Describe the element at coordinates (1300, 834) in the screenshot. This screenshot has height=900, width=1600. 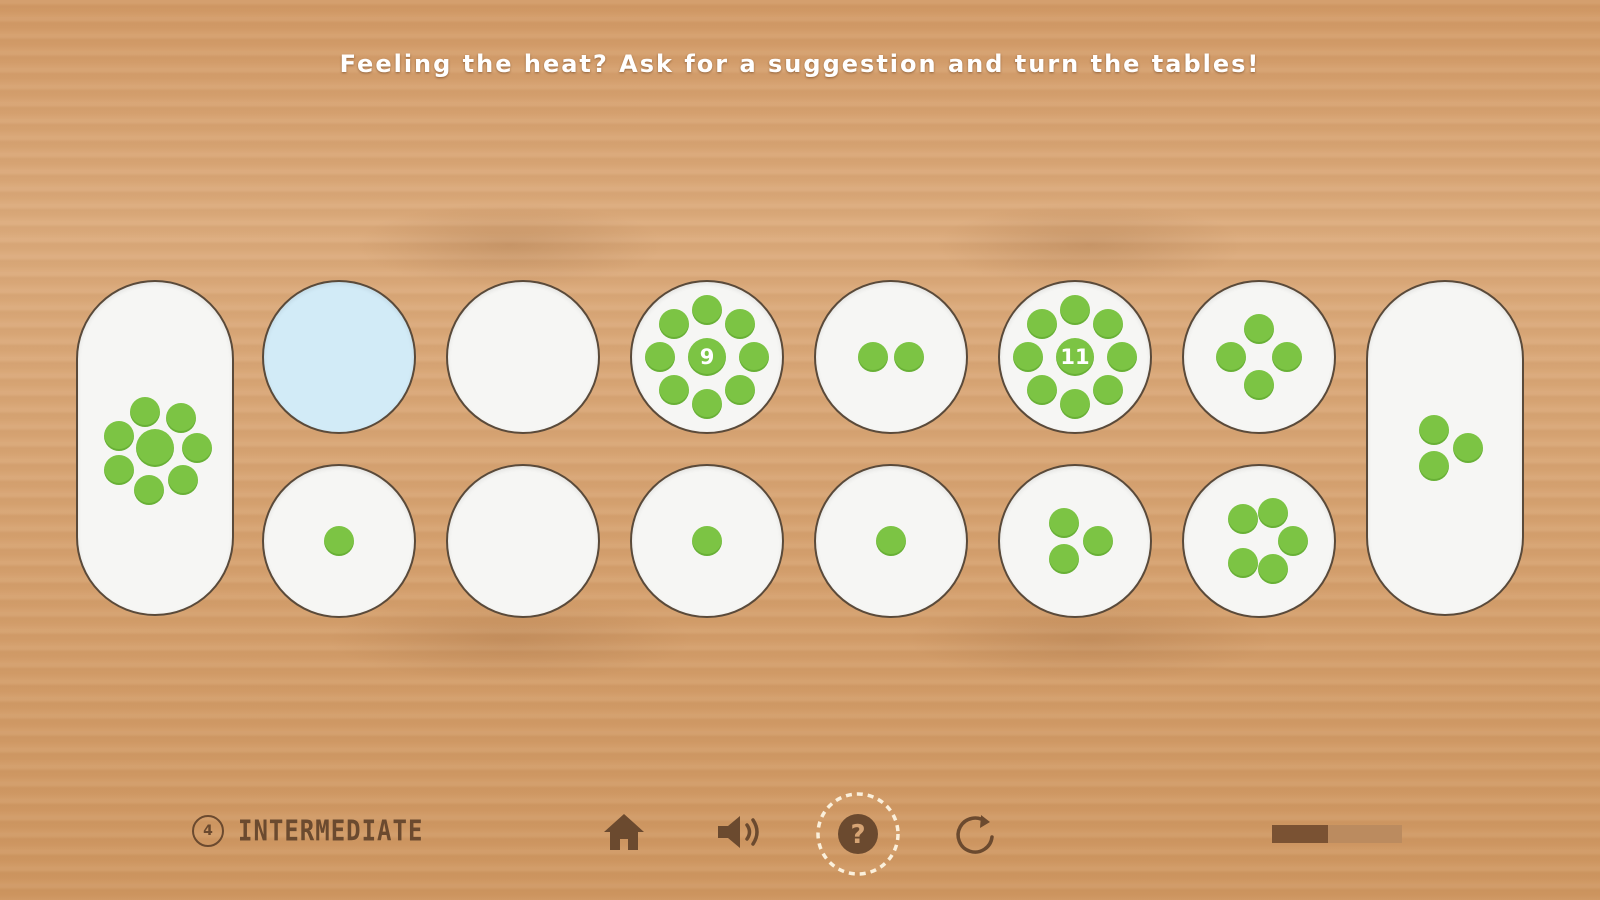
I see `progress-bar-fill` at that location.